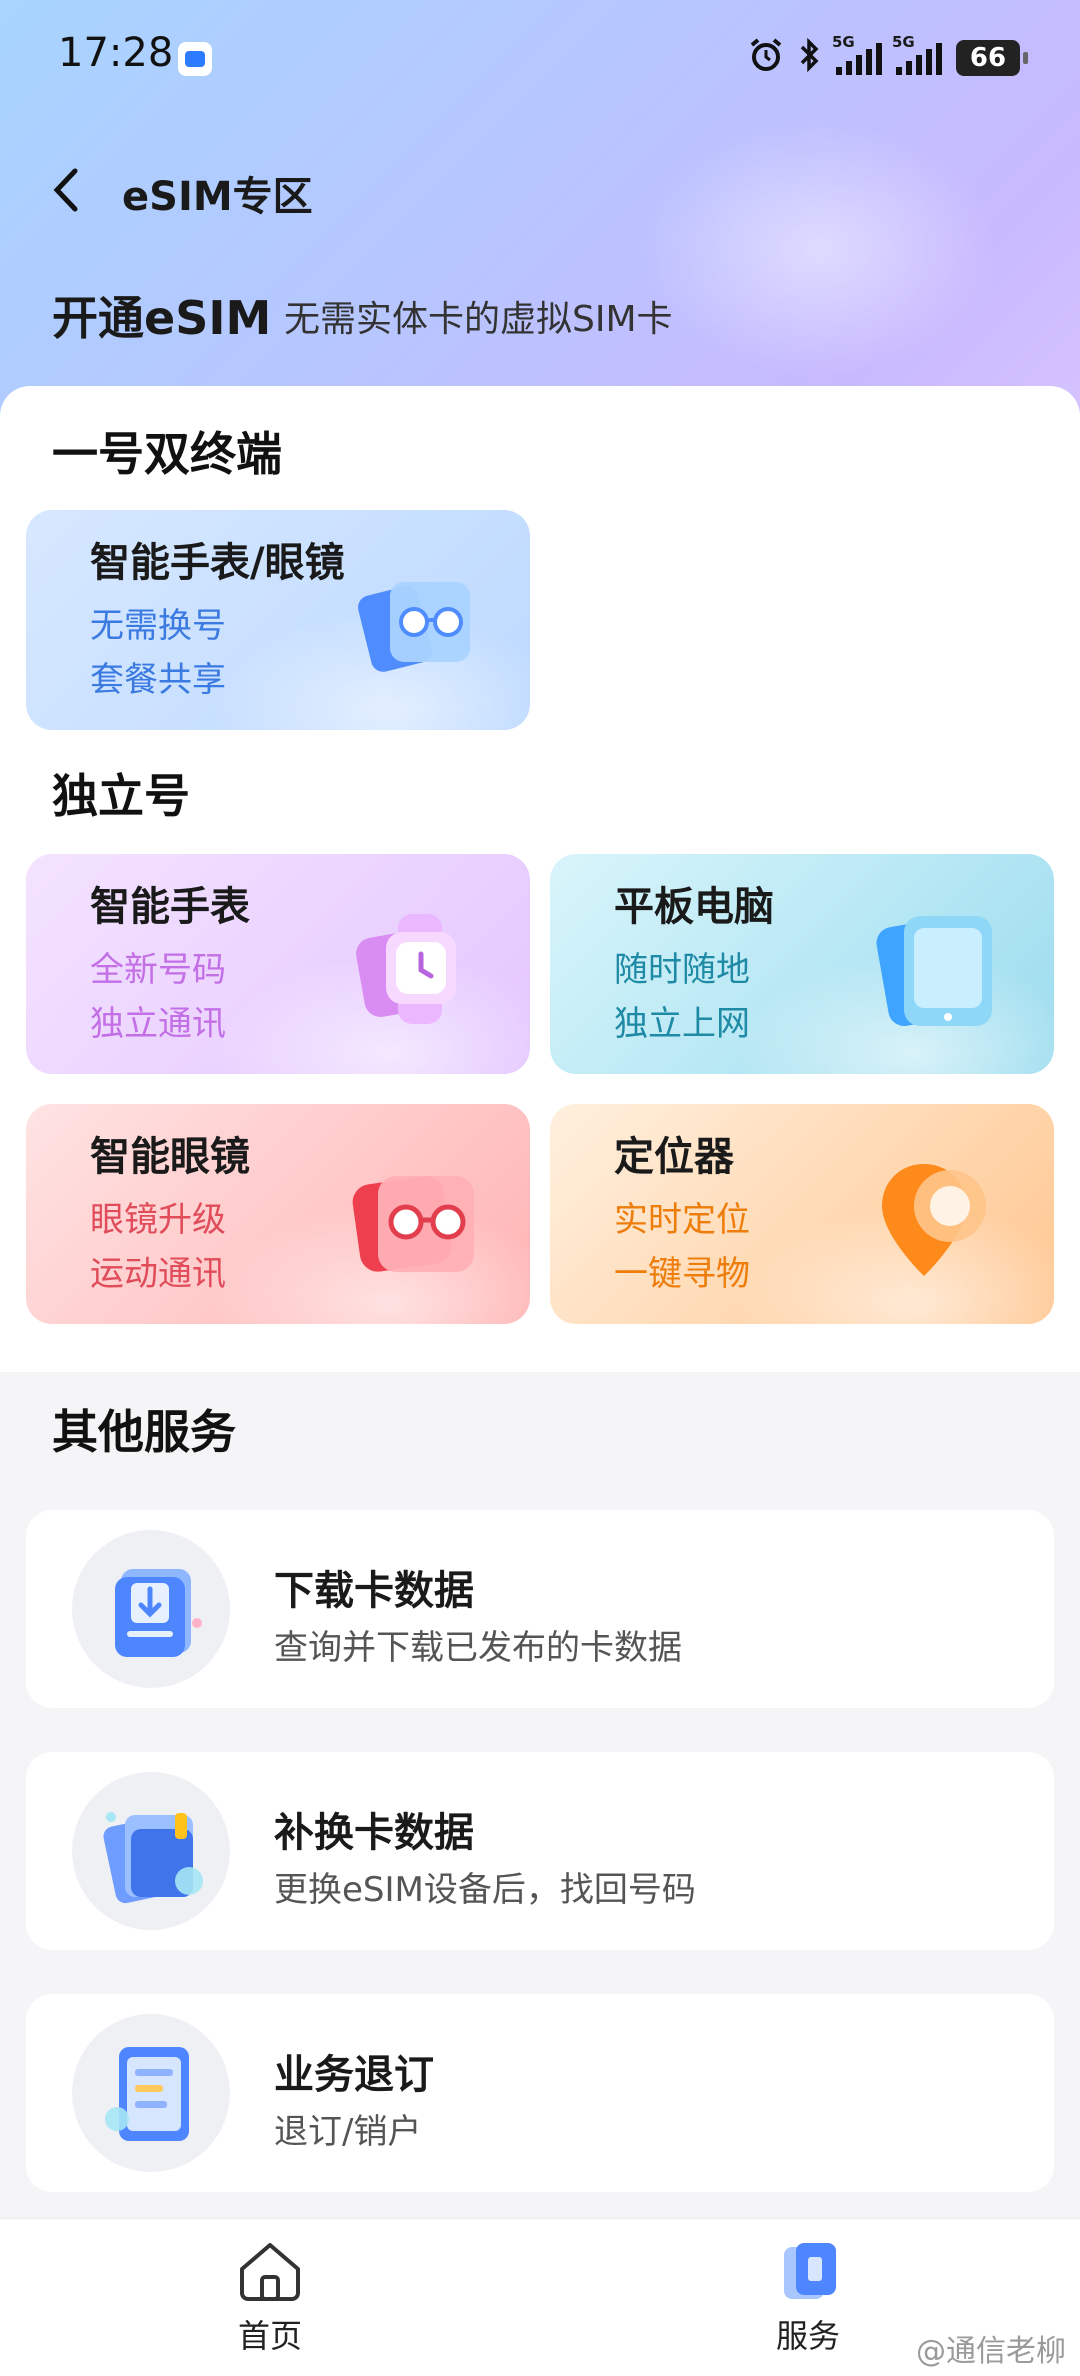 This screenshot has height=2376, width=1080. Describe the element at coordinates (415, 1219) in the screenshot. I see `glasses-icon` at that location.